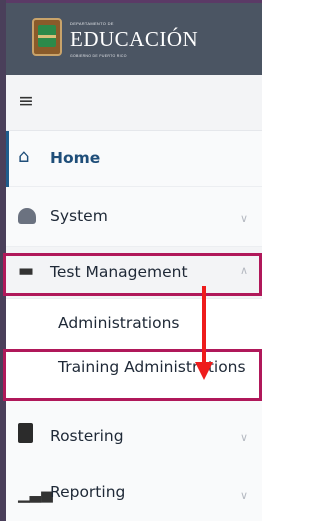 The width and height of the screenshot is (320, 521). What do you see at coordinates (134, 103) in the screenshot?
I see `menu-toggle-button: ≡` at bounding box center [134, 103].